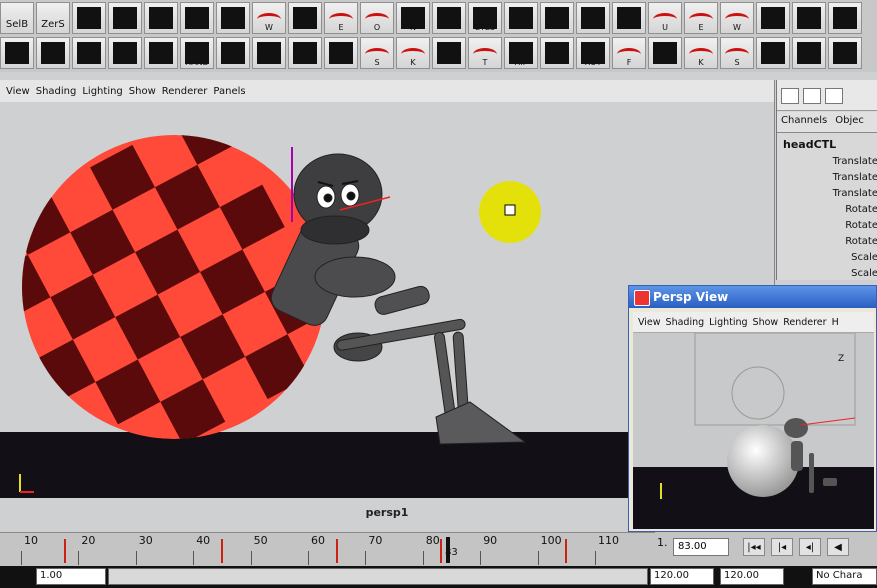 The width and height of the screenshot is (877, 588). What do you see at coordinates (593, 53) in the screenshot?
I see `rot-tool: ROT` at bounding box center [593, 53].